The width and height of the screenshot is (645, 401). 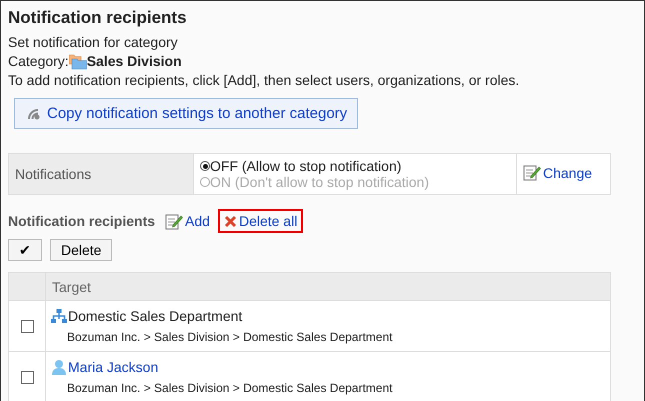 What do you see at coordinates (82, 221) in the screenshot?
I see `recipients-heading: Notification recipients` at bounding box center [82, 221].